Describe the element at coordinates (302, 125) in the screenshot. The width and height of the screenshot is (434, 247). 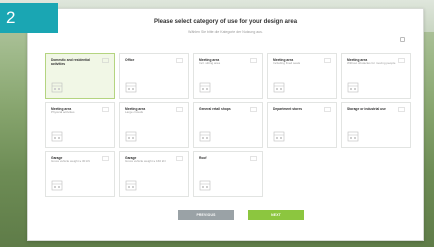
I see `category-card: Department stores` at that location.